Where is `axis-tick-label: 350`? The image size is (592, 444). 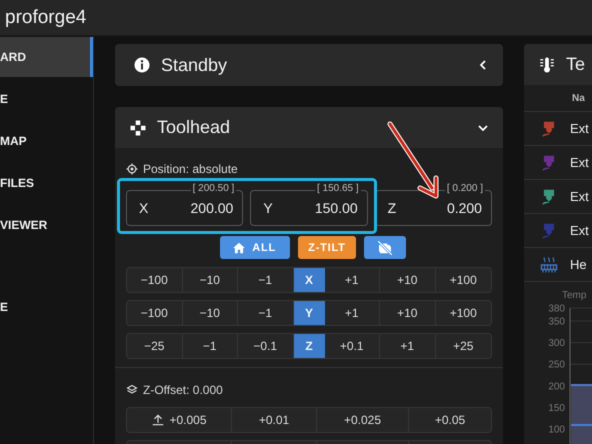 axis-tick-label: 350 is located at coordinates (556, 322).